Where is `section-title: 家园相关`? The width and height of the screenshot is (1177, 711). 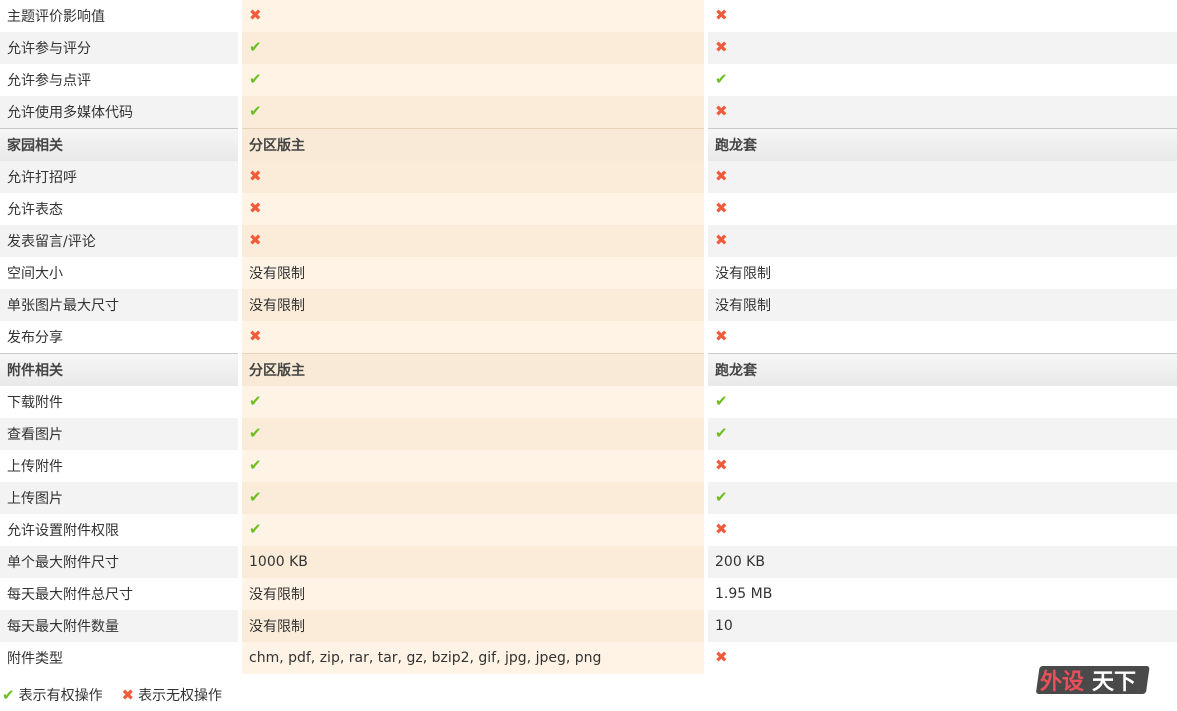 section-title: 家园相关 is located at coordinates (119, 144).